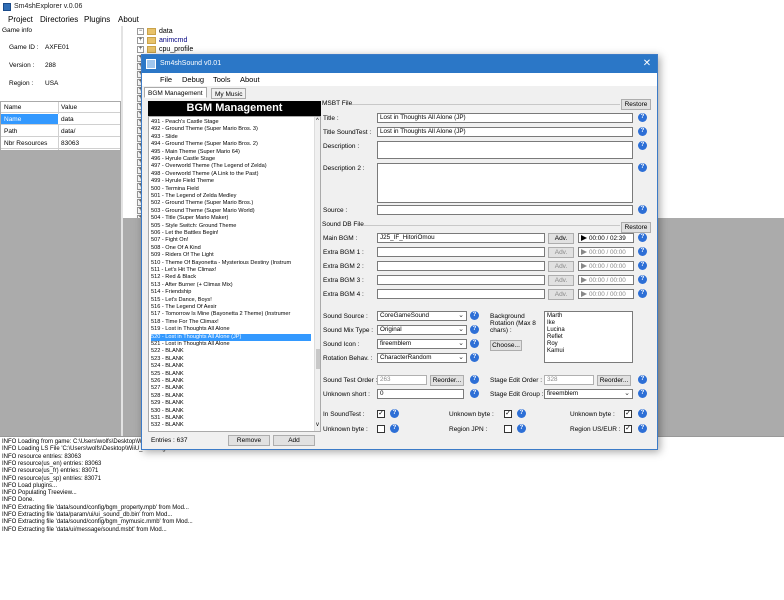 This screenshot has width=784, height=600. Describe the element at coordinates (317, 121) in the screenshot. I see `scroll-up-icon: ^` at that location.